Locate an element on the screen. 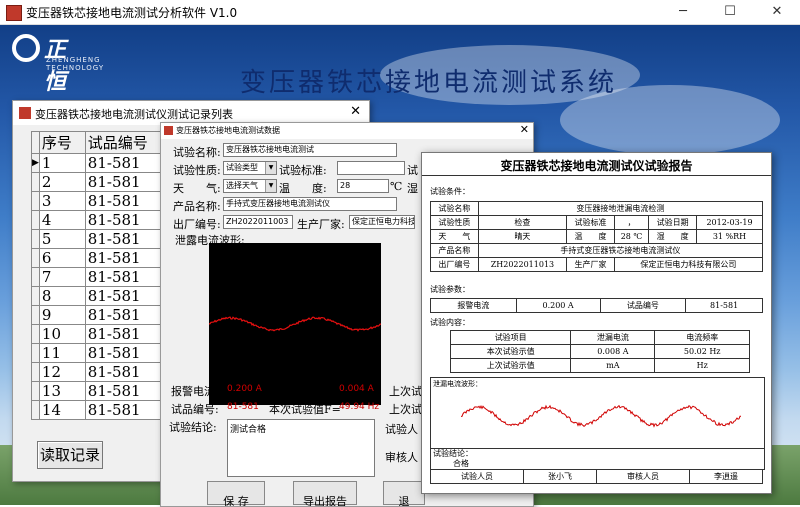 The width and height of the screenshot is (800, 507). serial-number-label: 出厂编号: is located at coordinates (197, 224).